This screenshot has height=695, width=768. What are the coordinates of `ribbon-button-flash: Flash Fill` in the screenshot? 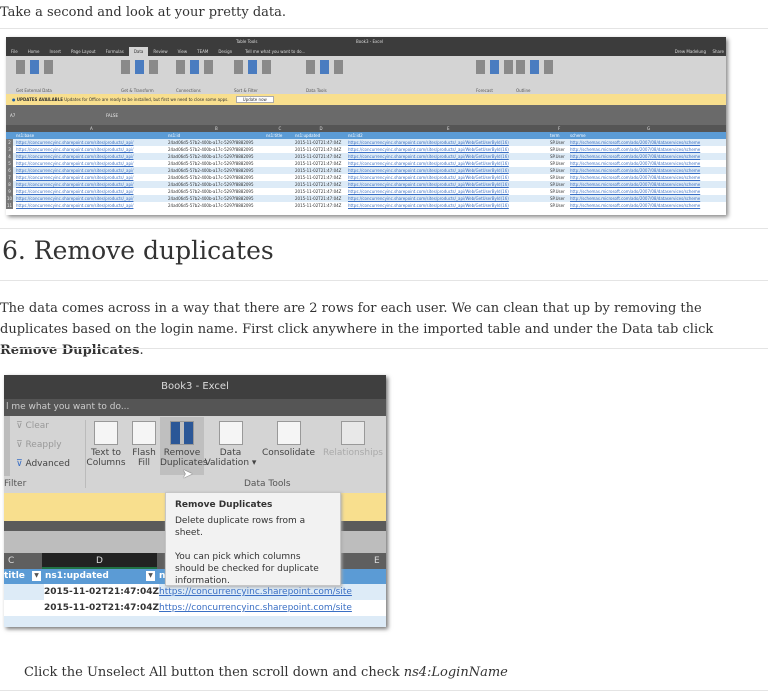 It's located at (144, 446).